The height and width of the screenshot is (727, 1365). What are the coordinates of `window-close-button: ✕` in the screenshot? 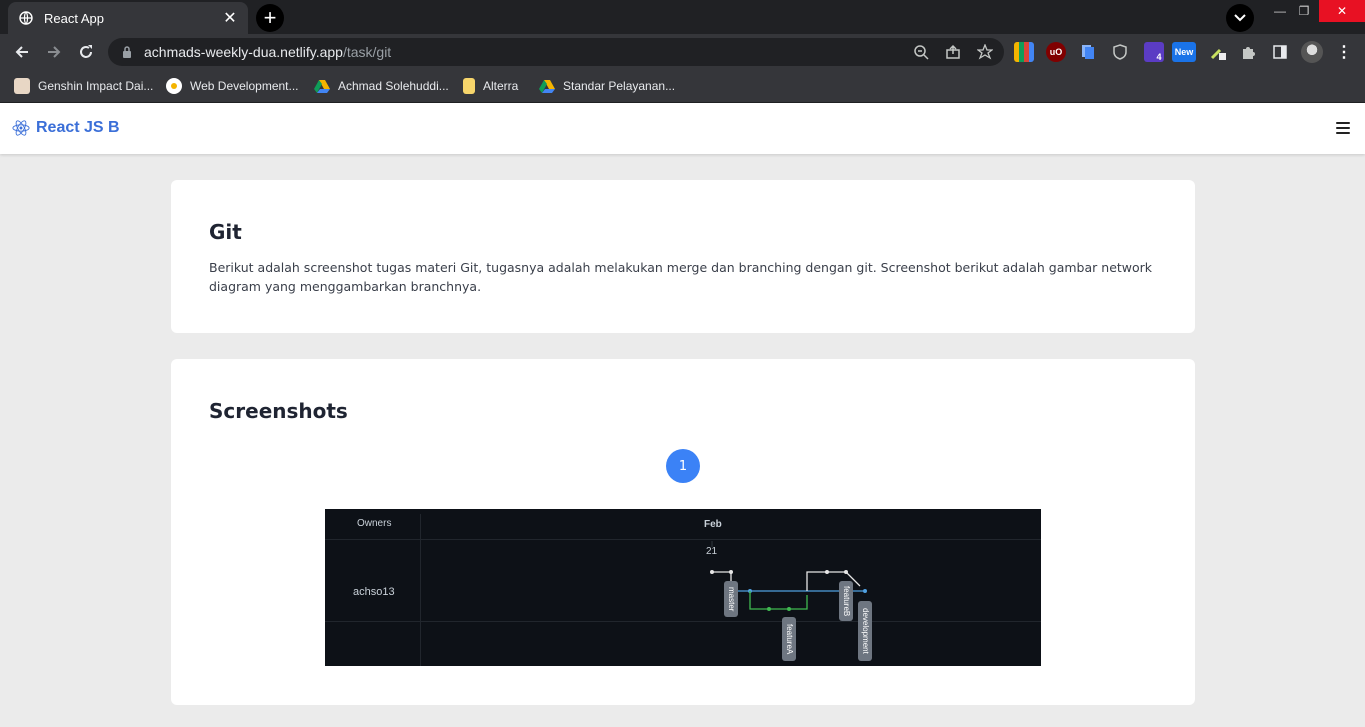 It's located at (1342, 11).